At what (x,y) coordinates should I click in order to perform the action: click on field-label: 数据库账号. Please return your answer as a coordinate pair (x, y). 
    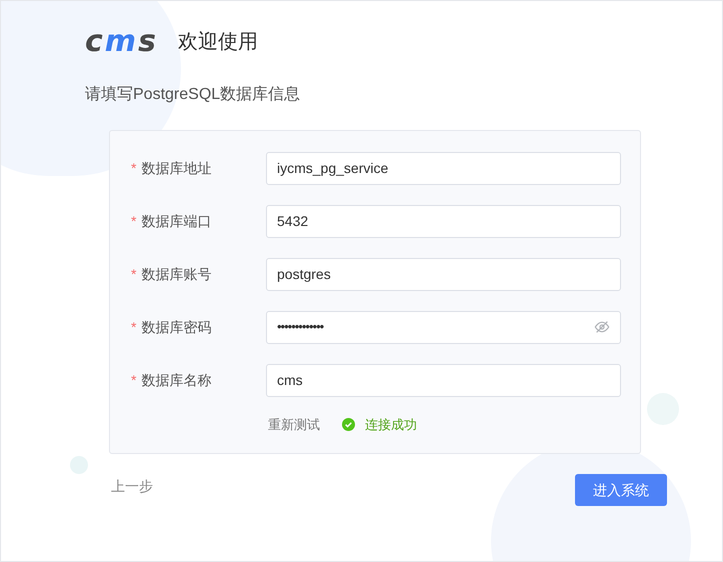
    Looking at the image, I should click on (176, 274).